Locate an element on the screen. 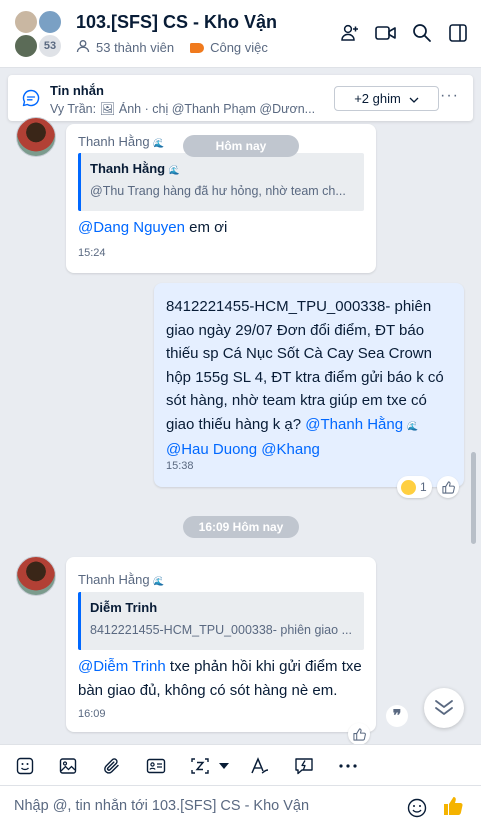 Image resolution: width=481 pixels, height=828 pixels. sidebar-toggle-icon is located at coordinates (458, 33).